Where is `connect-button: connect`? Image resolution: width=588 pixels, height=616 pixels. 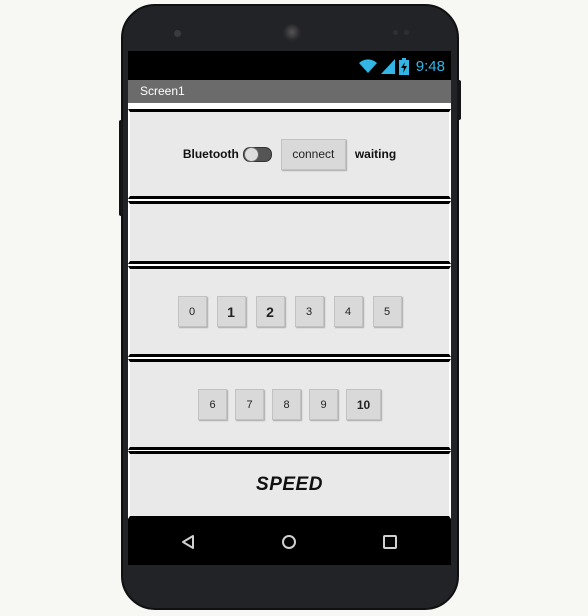 connect-button: connect is located at coordinates (313, 154).